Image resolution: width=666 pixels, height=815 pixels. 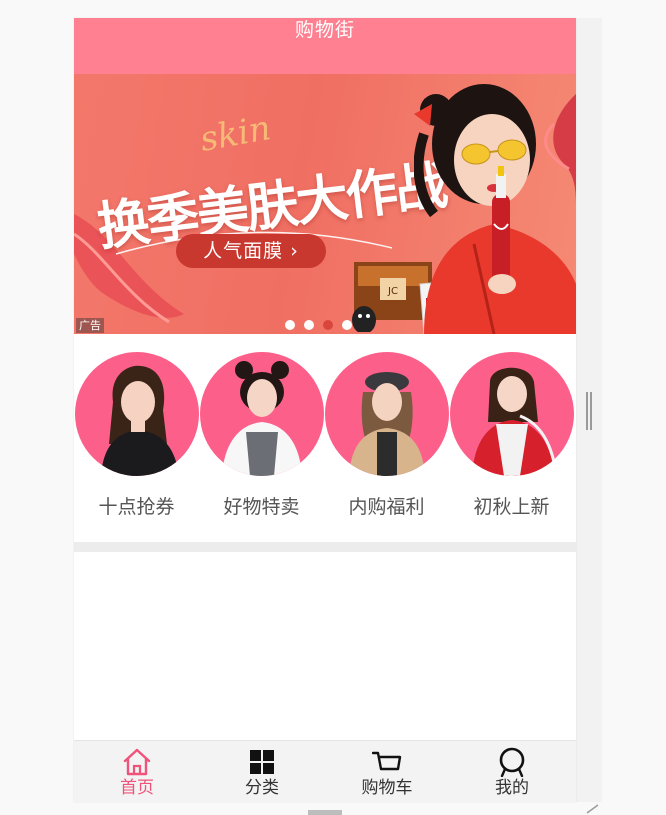 I want to click on banner-model-illustration, so click(x=495, y=209).